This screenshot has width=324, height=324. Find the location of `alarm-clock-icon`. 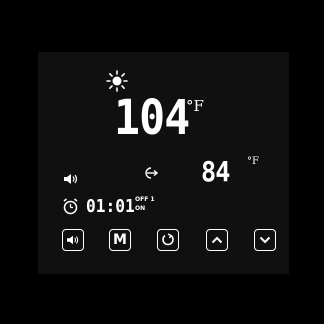

alarm-clock-icon is located at coordinates (70, 206).